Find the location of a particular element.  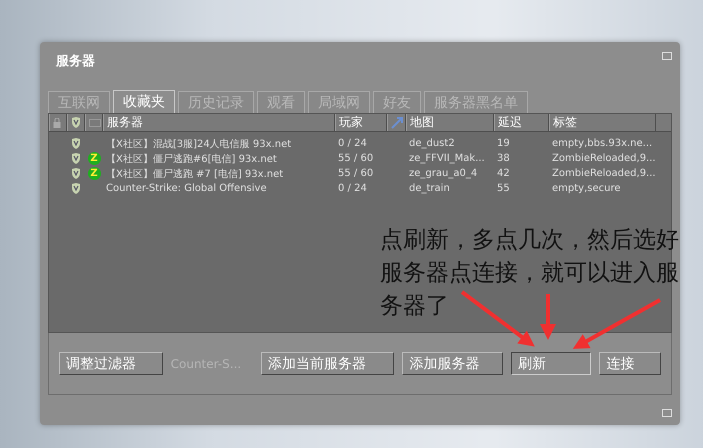

annotation-text: 服务器点连接，就可以进入服 is located at coordinates (529, 273).